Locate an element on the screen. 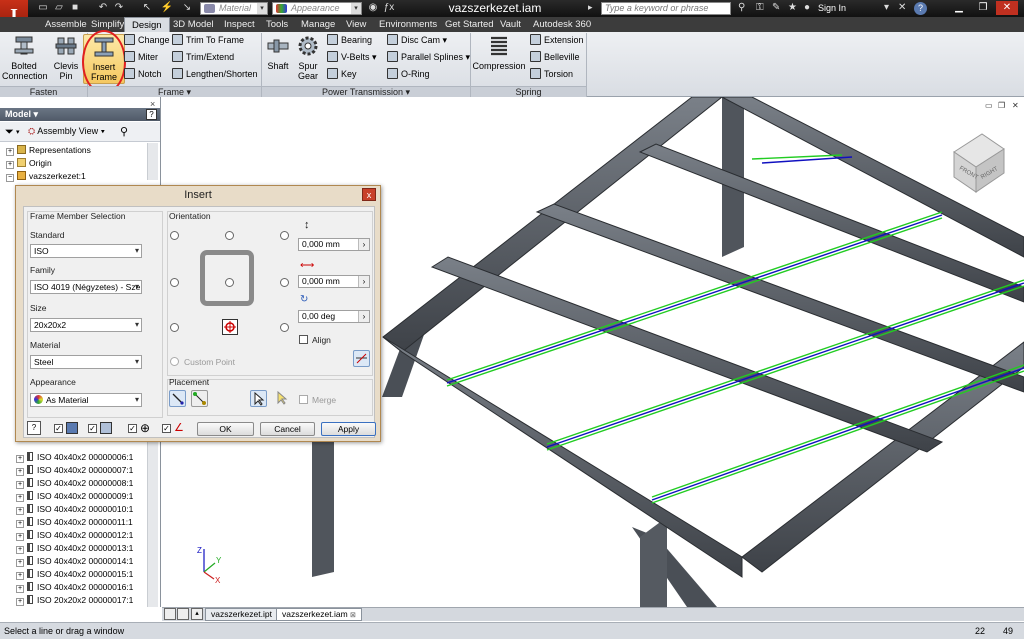  spur-gear-button: Spur Gear is located at coordinates (308, 59).